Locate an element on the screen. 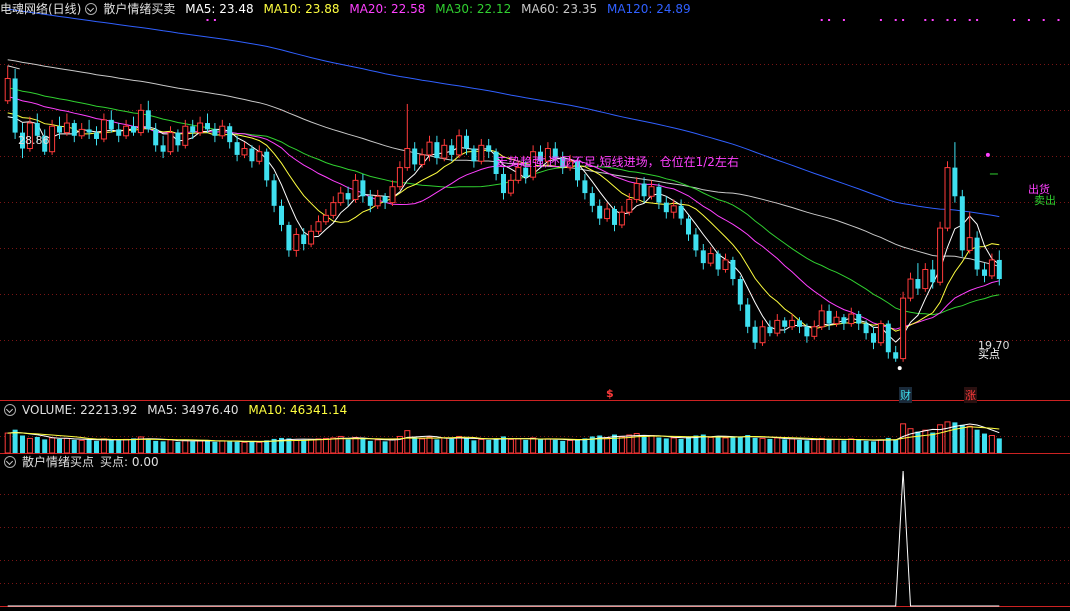 Image resolution: width=1070 pixels, height=611 pixels. signal-value: 买点: 0.00 is located at coordinates (129, 462).